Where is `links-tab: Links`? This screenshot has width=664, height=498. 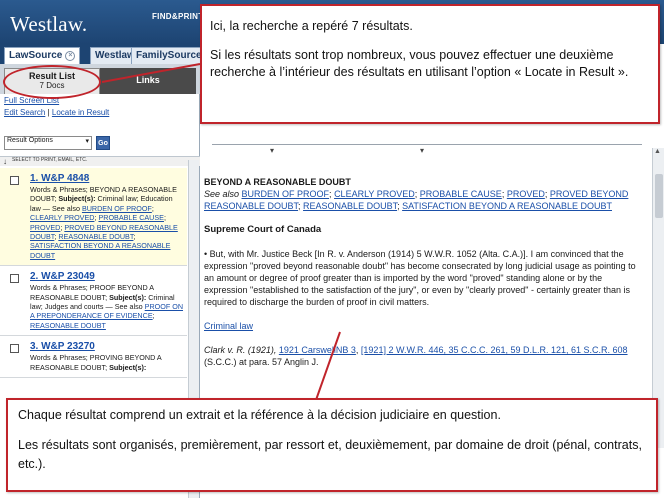
links-tab: Links is located at coordinates (148, 81).